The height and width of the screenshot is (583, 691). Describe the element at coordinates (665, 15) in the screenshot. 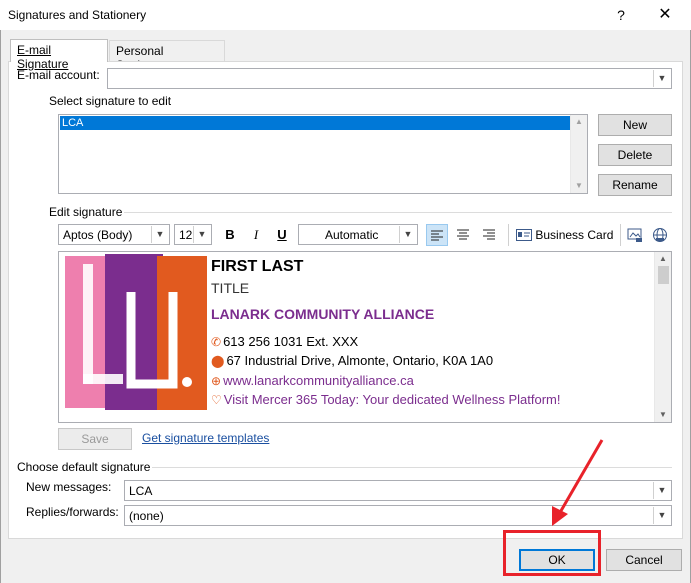

I see `close-button: ✕` at that location.